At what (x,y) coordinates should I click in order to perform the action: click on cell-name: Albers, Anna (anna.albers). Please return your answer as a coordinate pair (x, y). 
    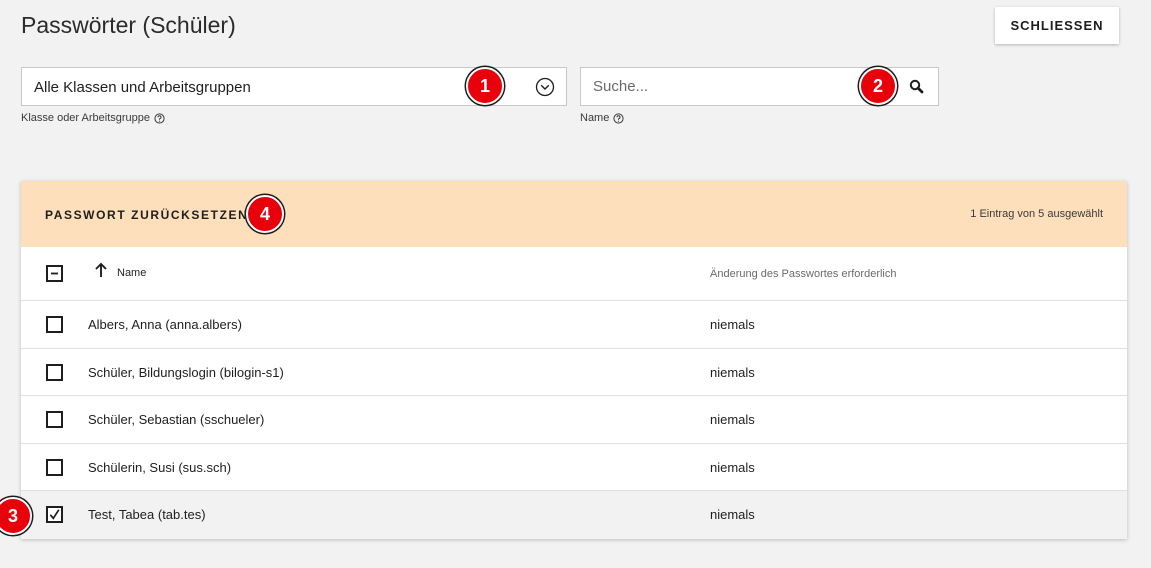
    Looking at the image, I should click on (165, 324).